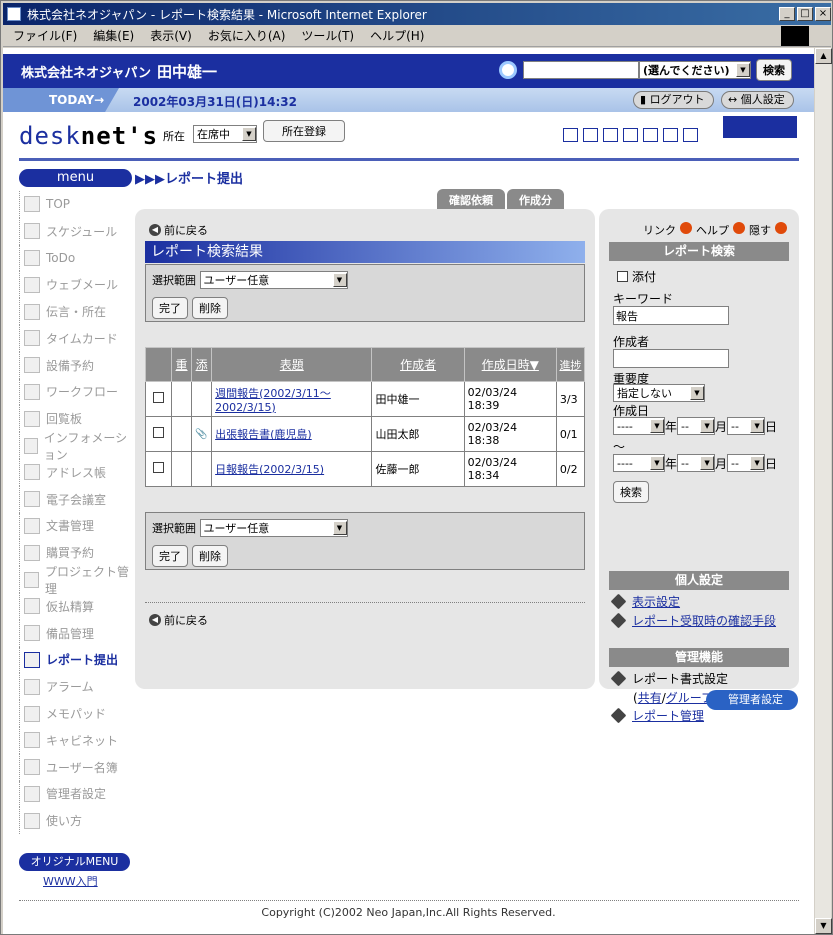 The image size is (833, 935). What do you see at coordinates (202, 364) in the screenshot?
I see `col-attach: 添` at bounding box center [202, 364].